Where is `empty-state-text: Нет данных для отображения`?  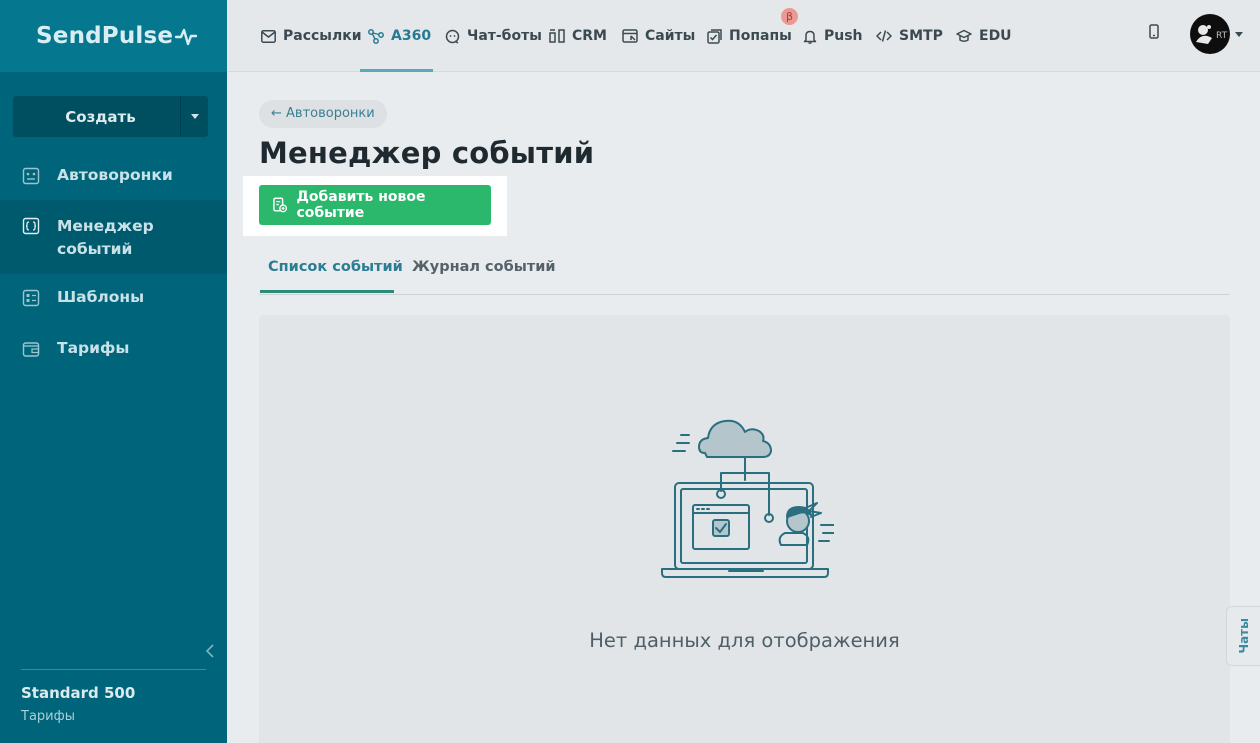 empty-state-text: Нет данных для отображения is located at coordinates (744, 640).